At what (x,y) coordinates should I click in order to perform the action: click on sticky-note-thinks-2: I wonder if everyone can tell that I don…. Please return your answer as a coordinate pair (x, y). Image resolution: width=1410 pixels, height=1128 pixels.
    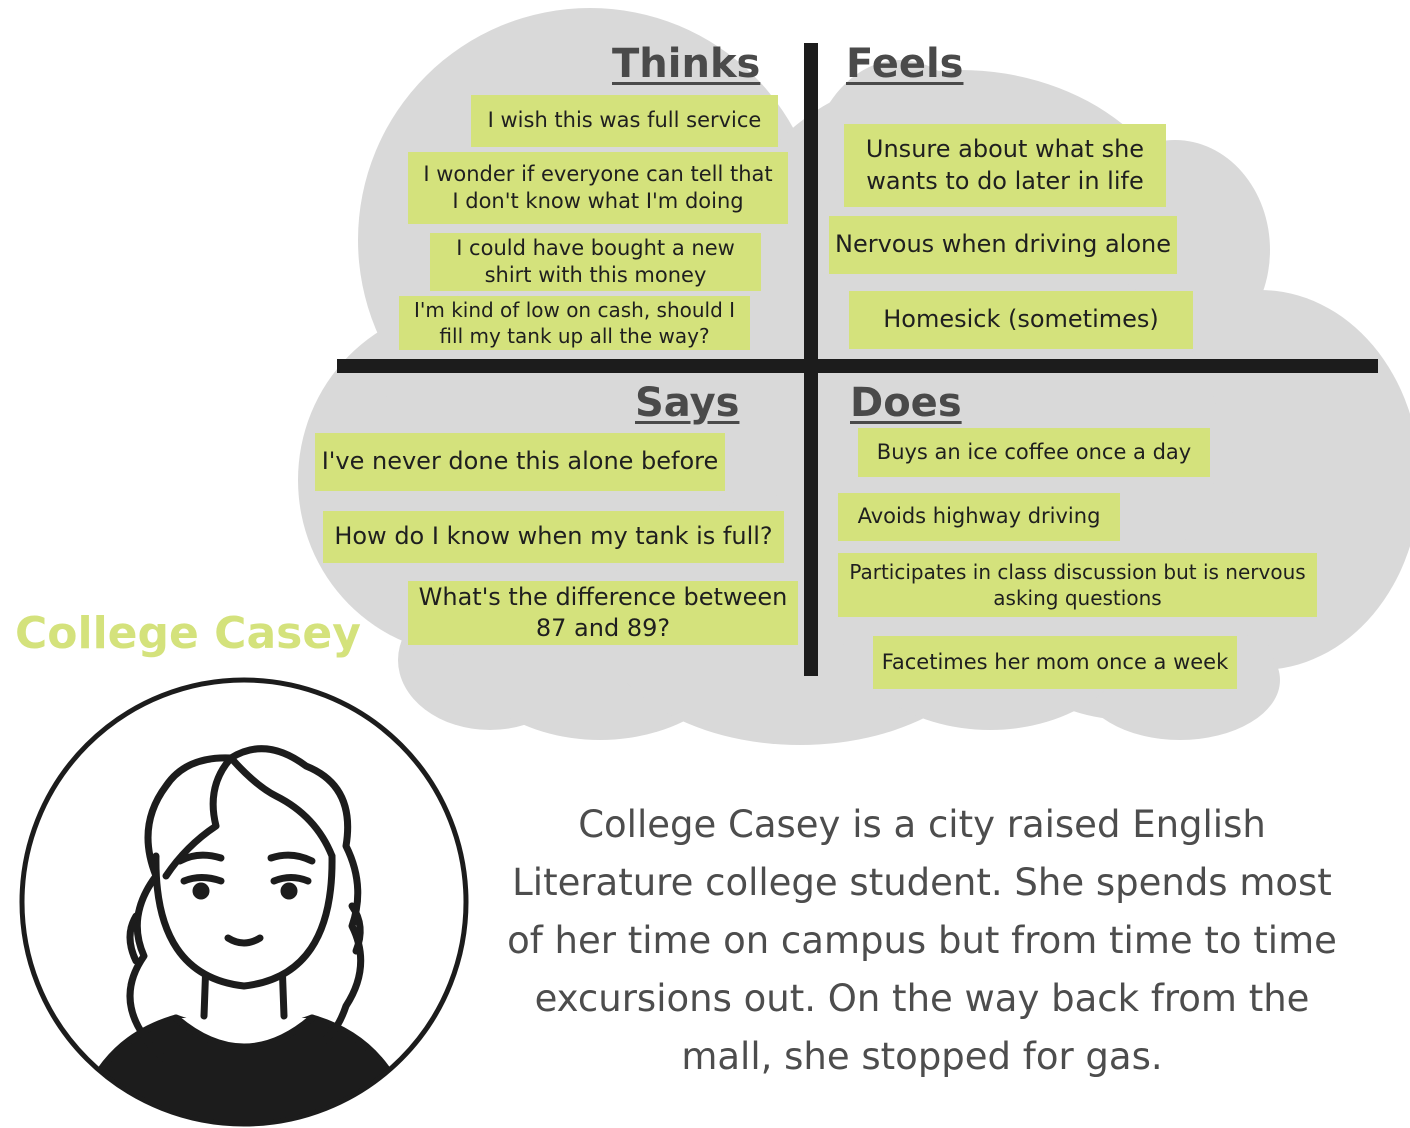
    Looking at the image, I should click on (598, 188).